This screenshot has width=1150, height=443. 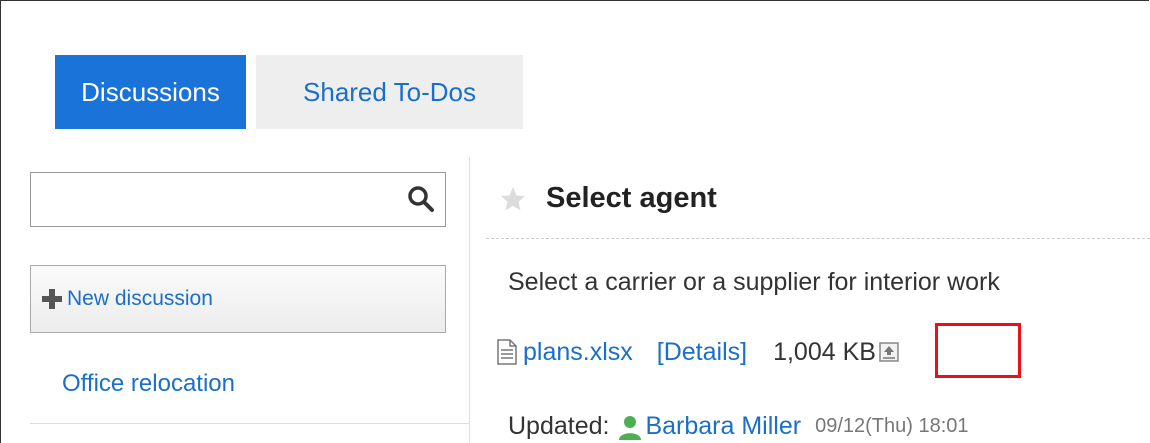 I want to click on user-icon, so click(x=630, y=427).